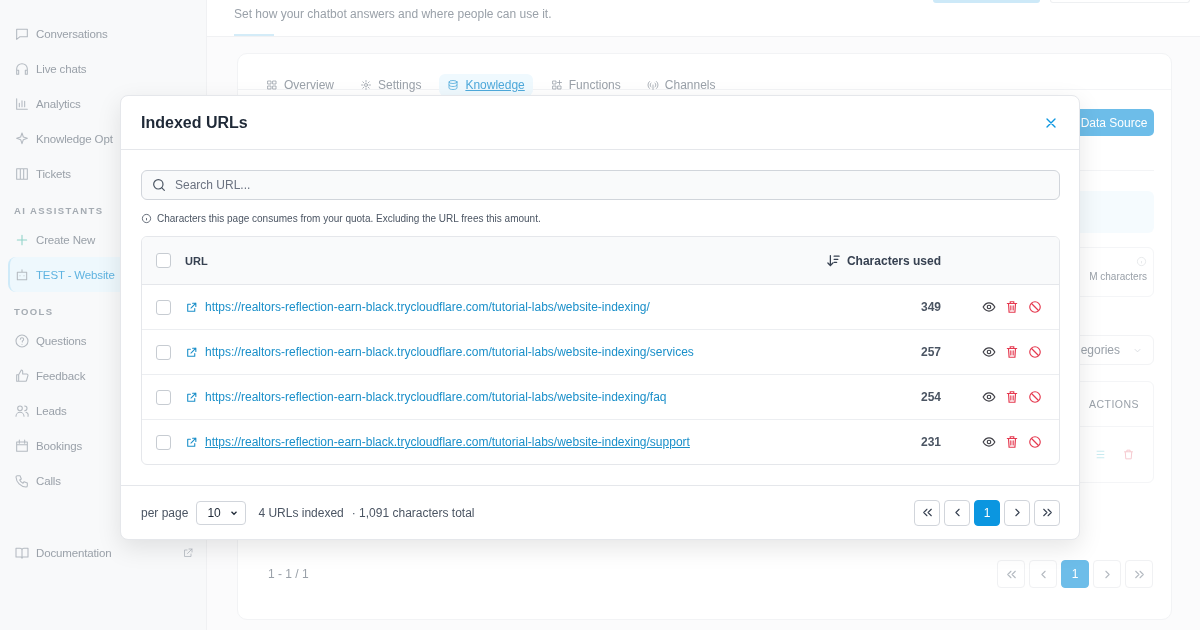 This screenshot has width=1200, height=630. Describe the element at coordinates (194, 122) in the screenshot. I see `dialog-title: Indexed URLs` at that location.